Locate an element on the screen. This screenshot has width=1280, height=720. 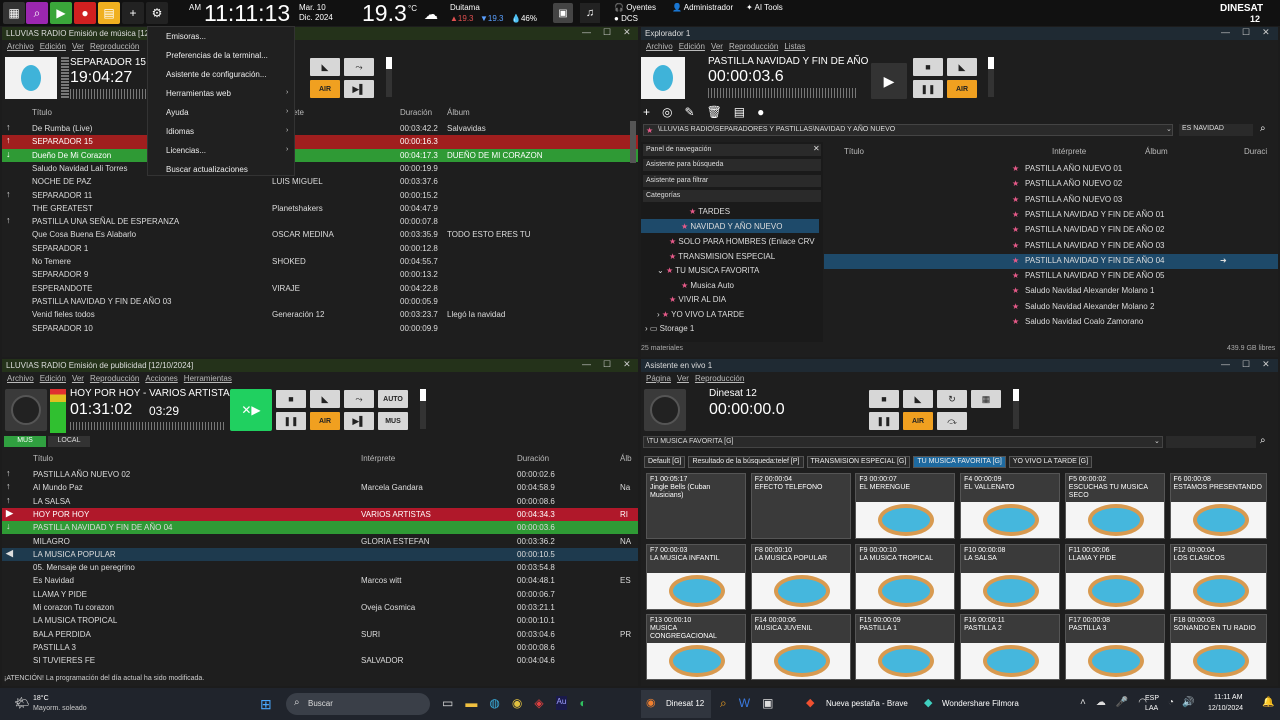
table-row: ★Saludo Navidad Coalo Zamorano00:00:1 is located at coordinates (1051, 322).